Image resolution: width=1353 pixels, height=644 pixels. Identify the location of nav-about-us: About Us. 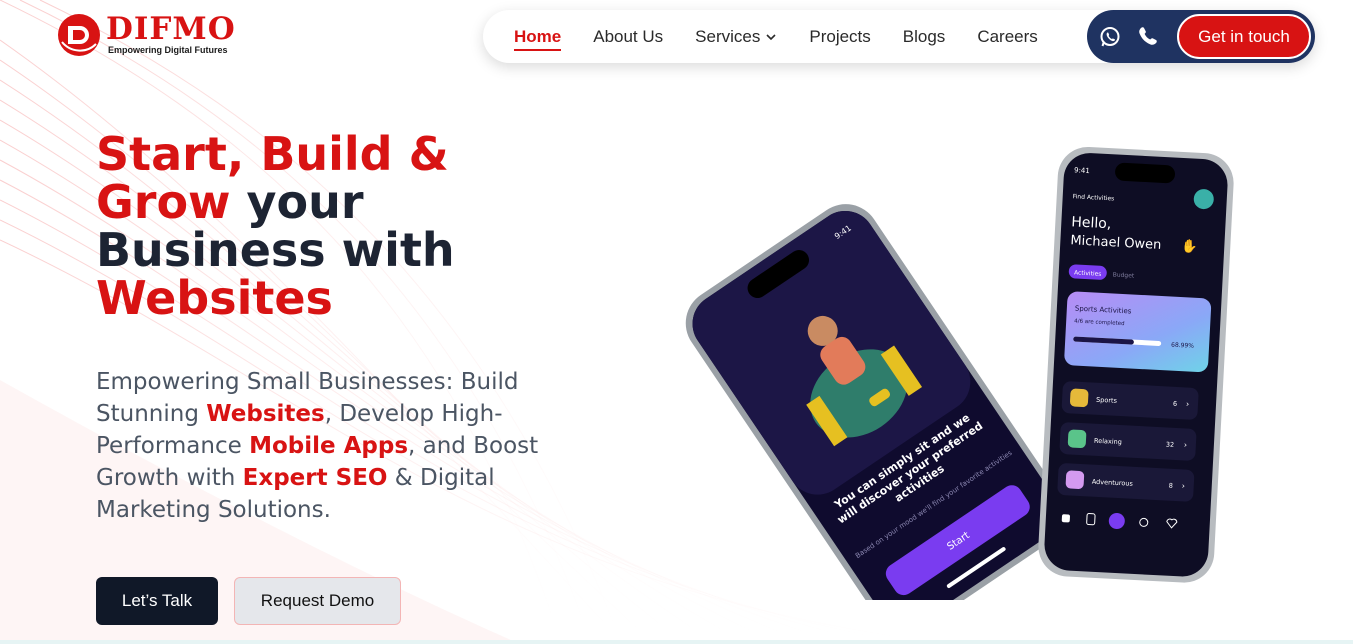
(628, 37).